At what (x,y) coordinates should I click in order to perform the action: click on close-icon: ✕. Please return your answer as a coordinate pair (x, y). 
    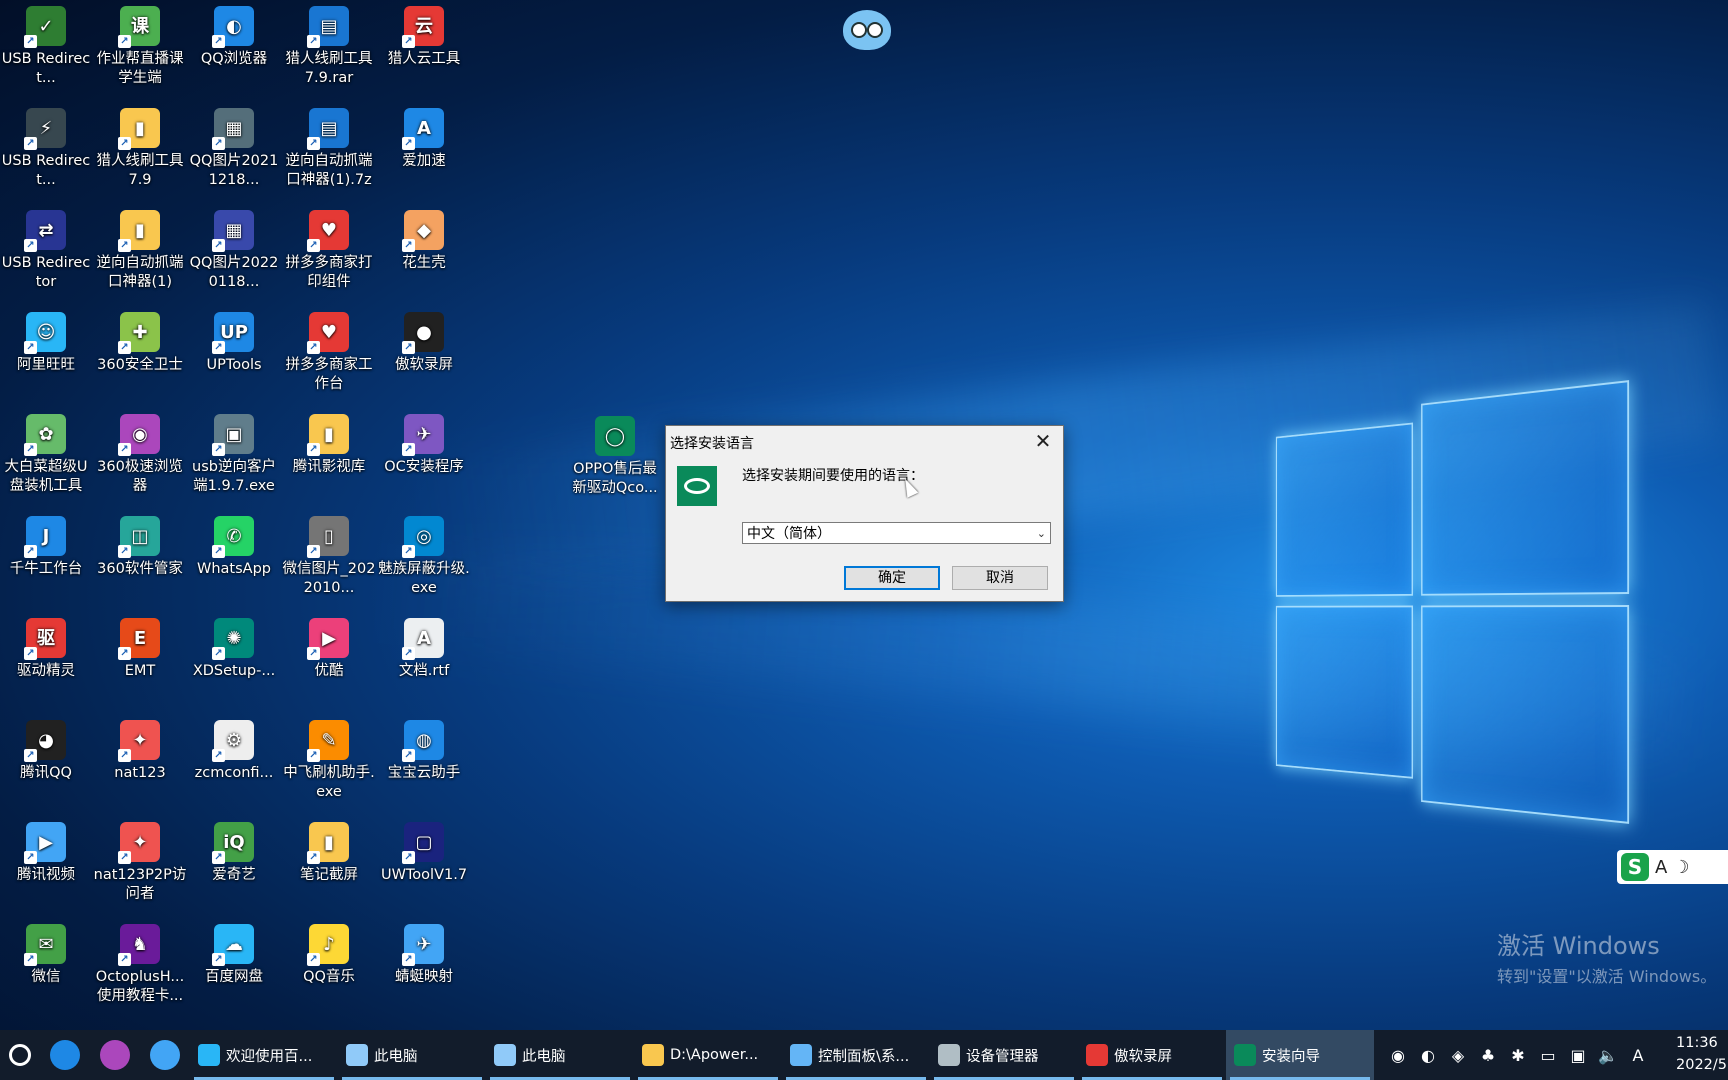
    Looking at the image, I should click on (1043, 441).